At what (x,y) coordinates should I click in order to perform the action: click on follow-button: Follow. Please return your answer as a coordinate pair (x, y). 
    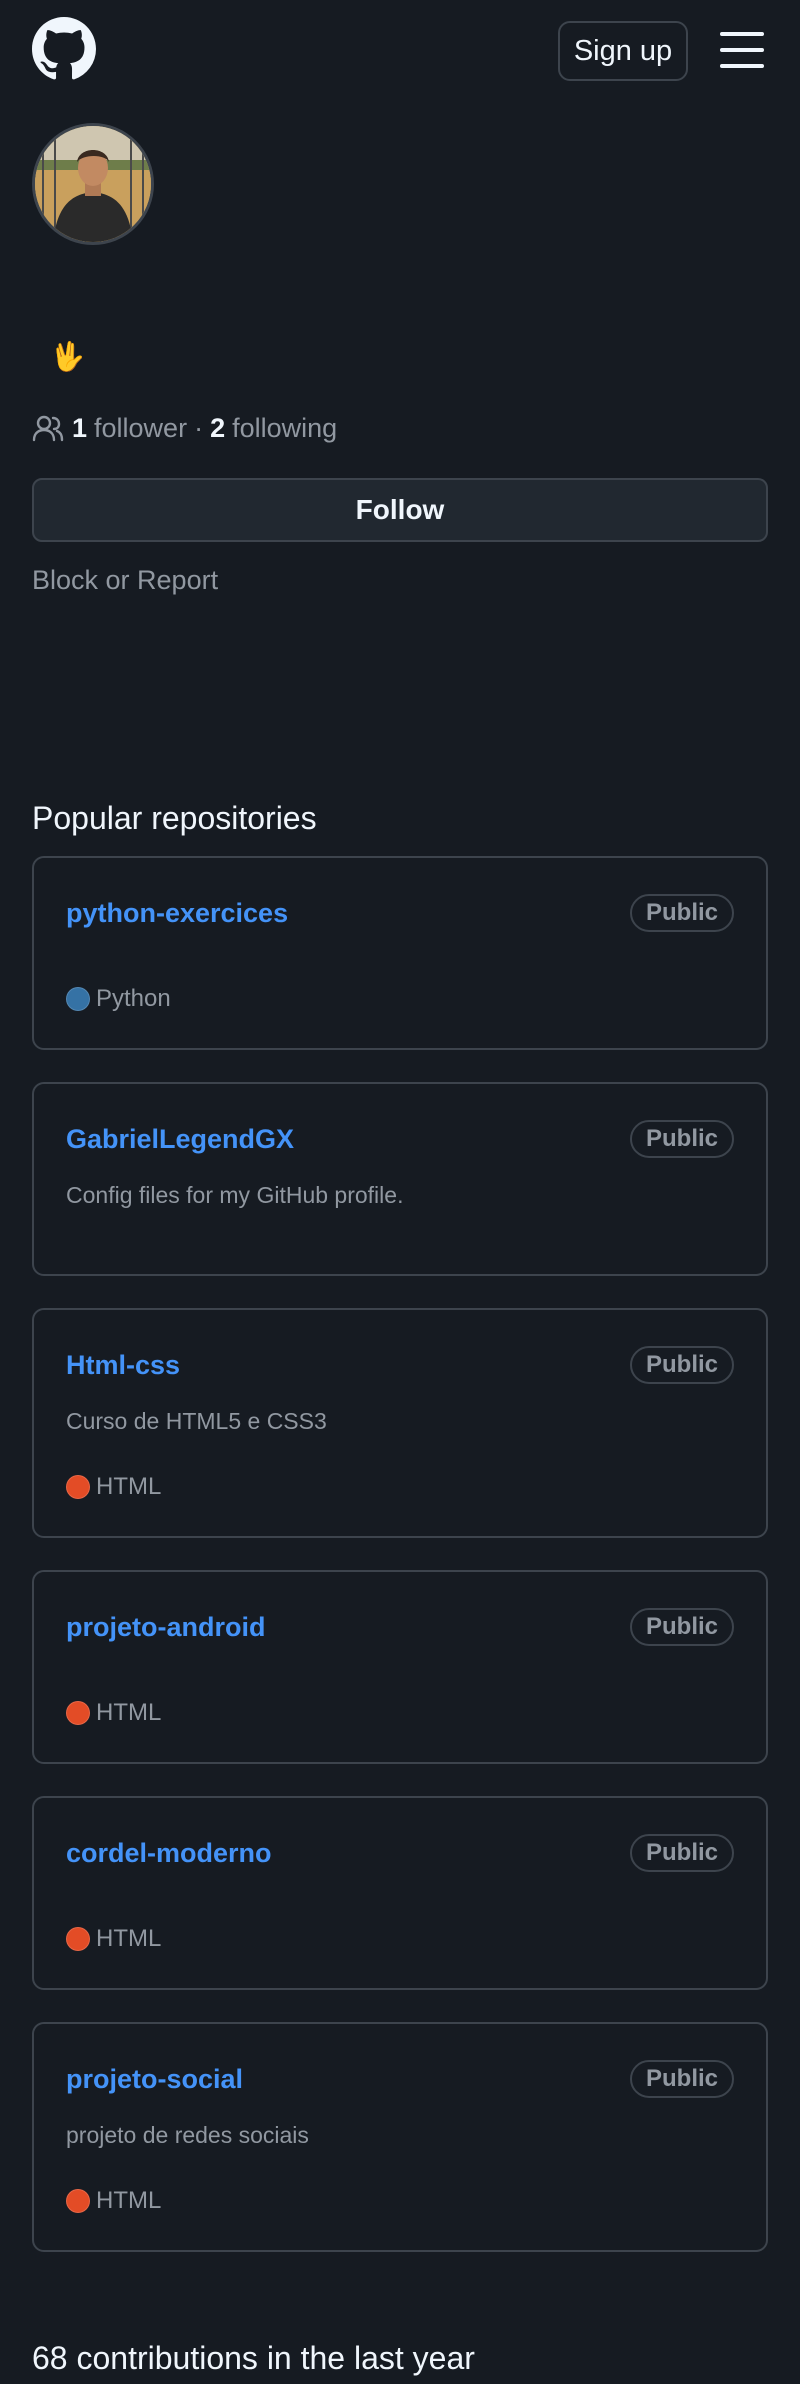
    Looking at the image, I should click on (400, 510).